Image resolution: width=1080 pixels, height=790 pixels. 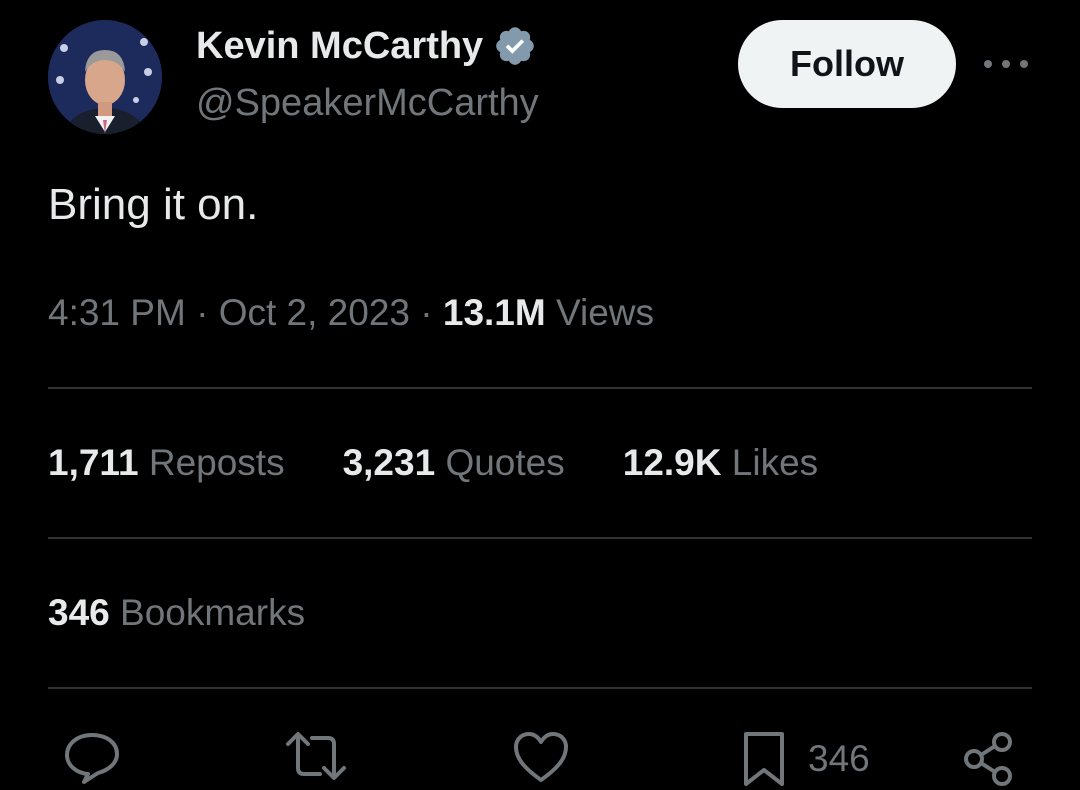 I want to click on display-name-text: Kevin McCarthy, so click(x=340, y=45).